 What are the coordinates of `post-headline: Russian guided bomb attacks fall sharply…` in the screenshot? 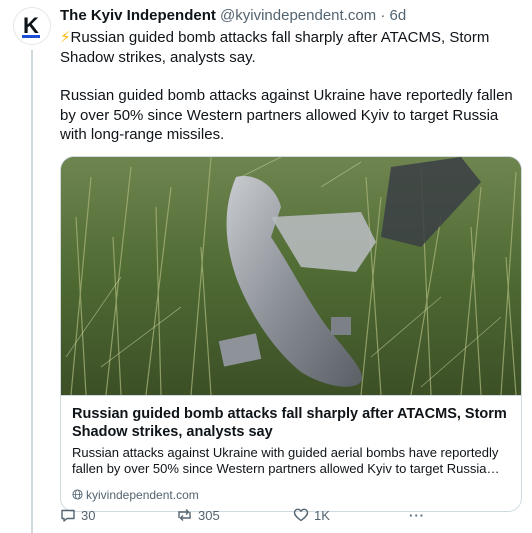 It's located at (275, 47).